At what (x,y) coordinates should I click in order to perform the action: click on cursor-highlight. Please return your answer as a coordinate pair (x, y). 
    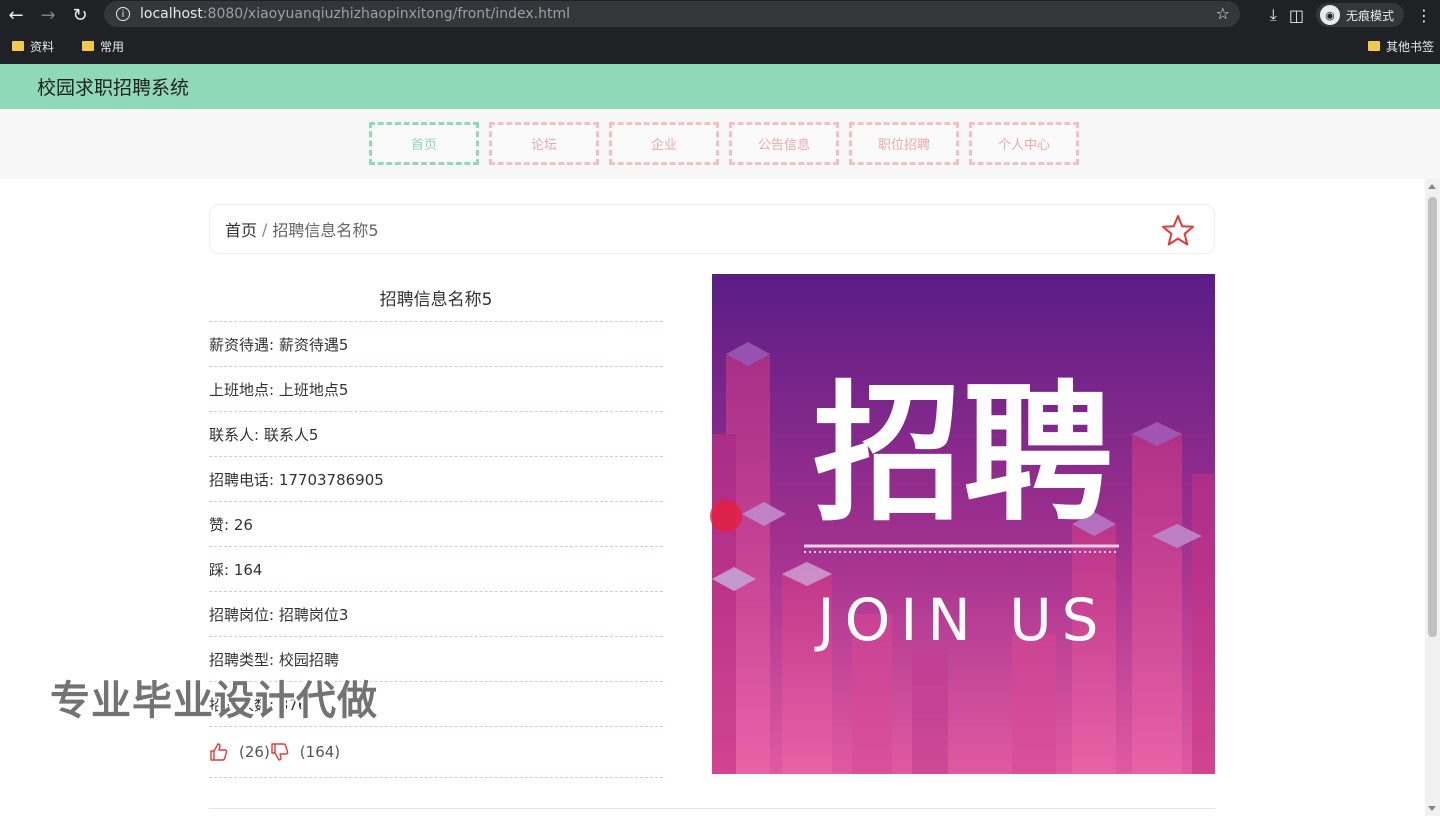
    Looking at the image, I should click on (726, 516).